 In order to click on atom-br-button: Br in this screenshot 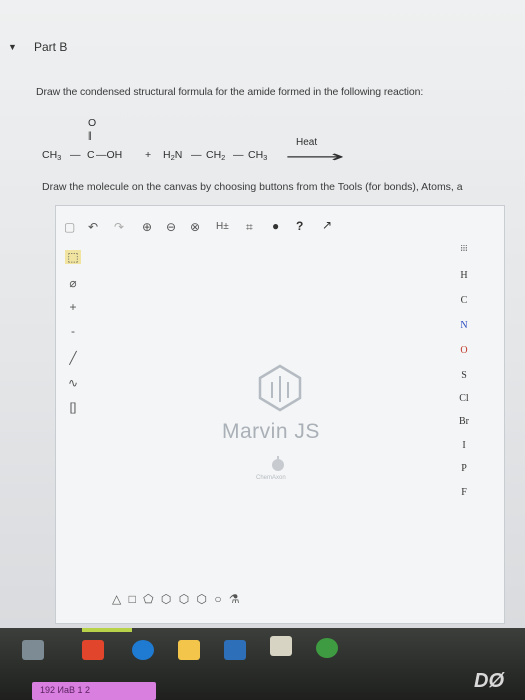, I will do `click(464, 421)`.